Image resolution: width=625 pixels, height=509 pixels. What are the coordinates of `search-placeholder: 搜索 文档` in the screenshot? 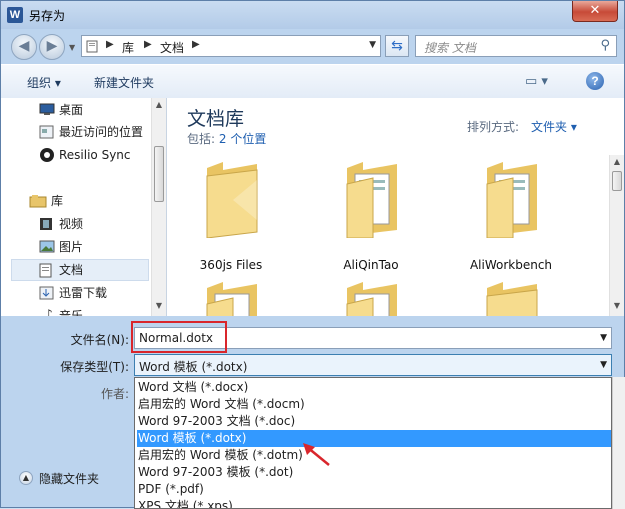 It's located at (450, 48).